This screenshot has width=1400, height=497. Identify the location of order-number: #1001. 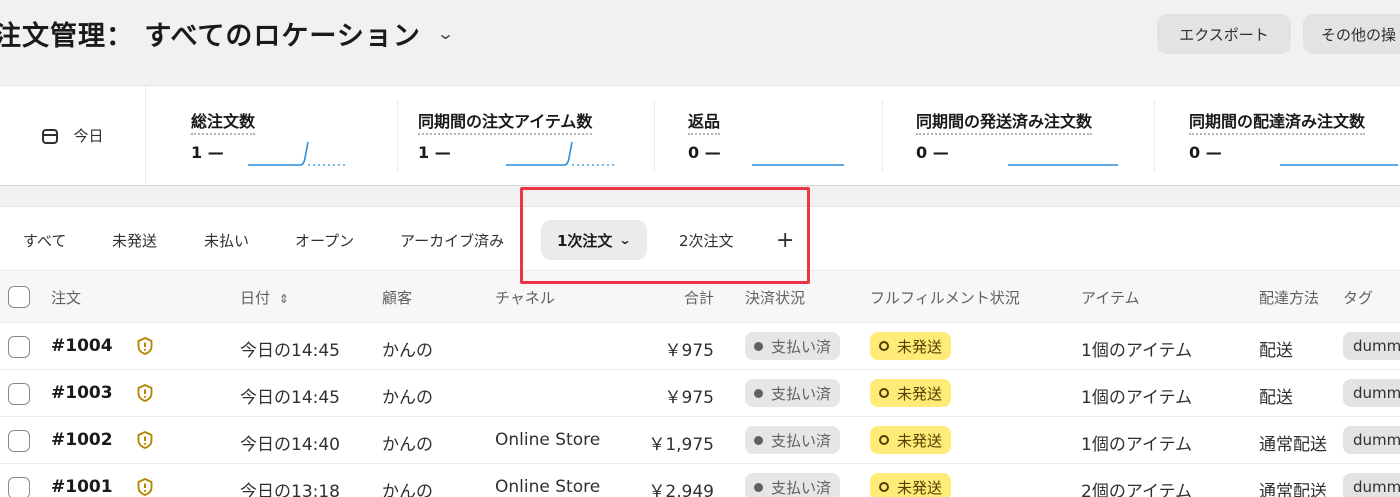
(82, 487).